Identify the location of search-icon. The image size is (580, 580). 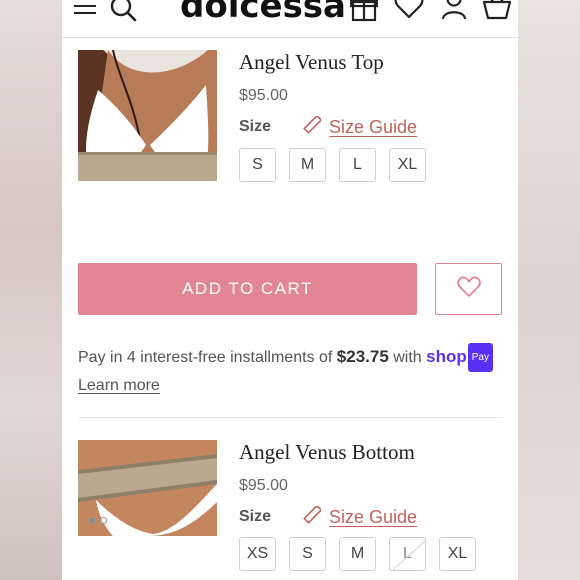
(124, 13).